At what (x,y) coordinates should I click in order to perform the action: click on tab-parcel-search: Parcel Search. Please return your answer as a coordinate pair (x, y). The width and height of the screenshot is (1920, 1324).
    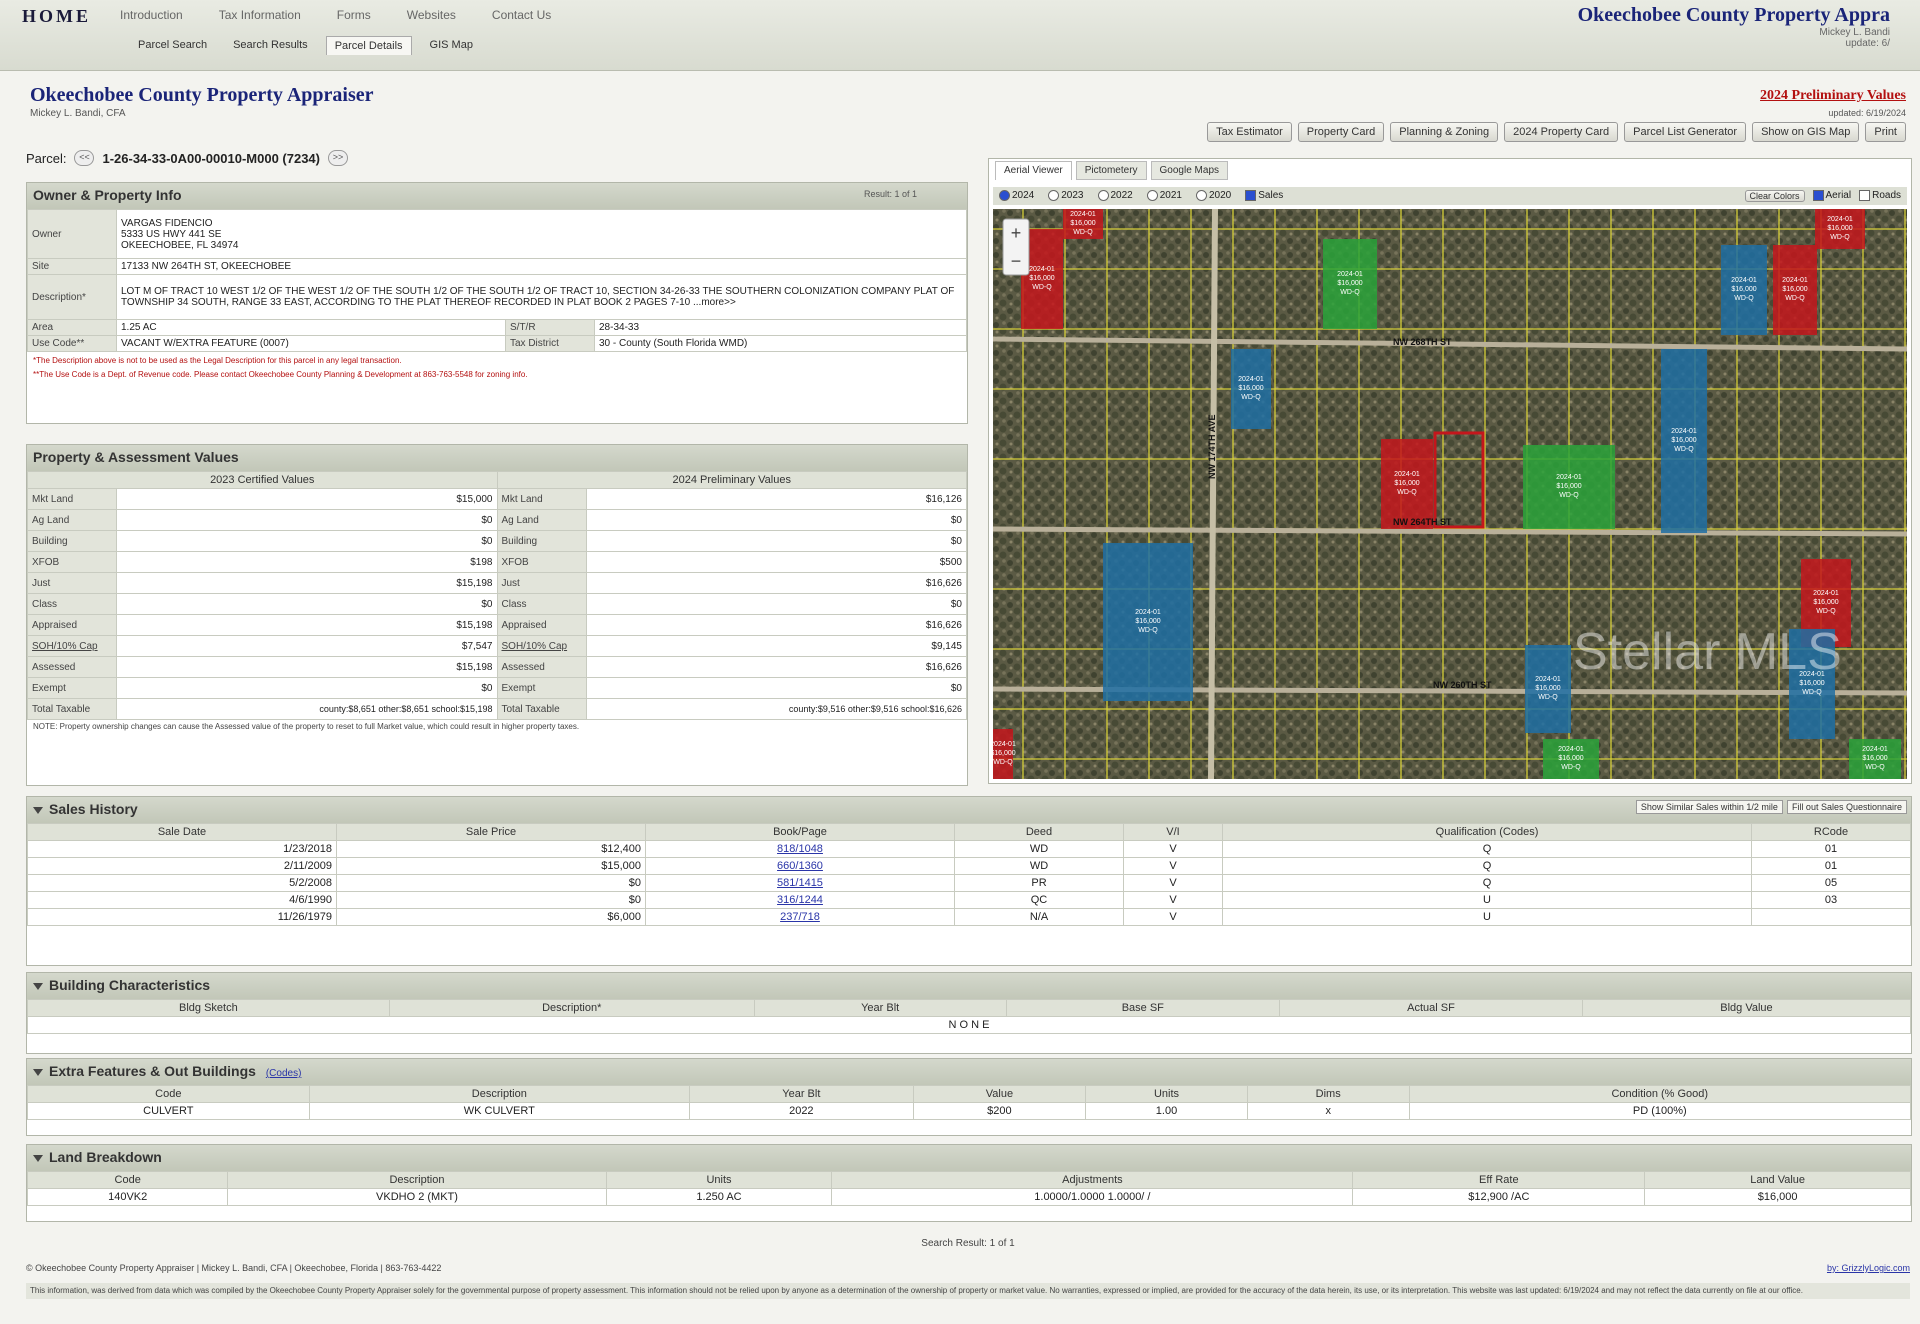
    Looking at the image, I should click on (172, 45).